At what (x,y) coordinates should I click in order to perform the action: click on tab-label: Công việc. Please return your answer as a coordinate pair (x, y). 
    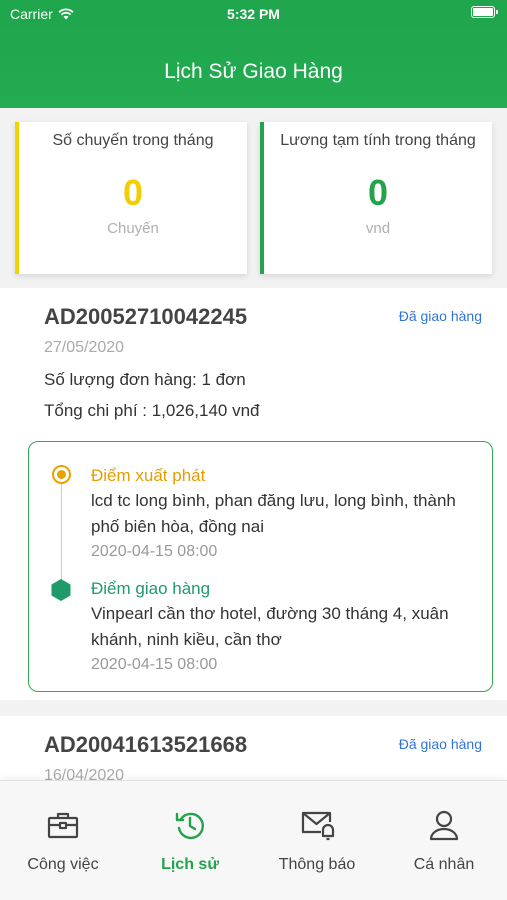
    Looking at the image, I should click on (63, 864).